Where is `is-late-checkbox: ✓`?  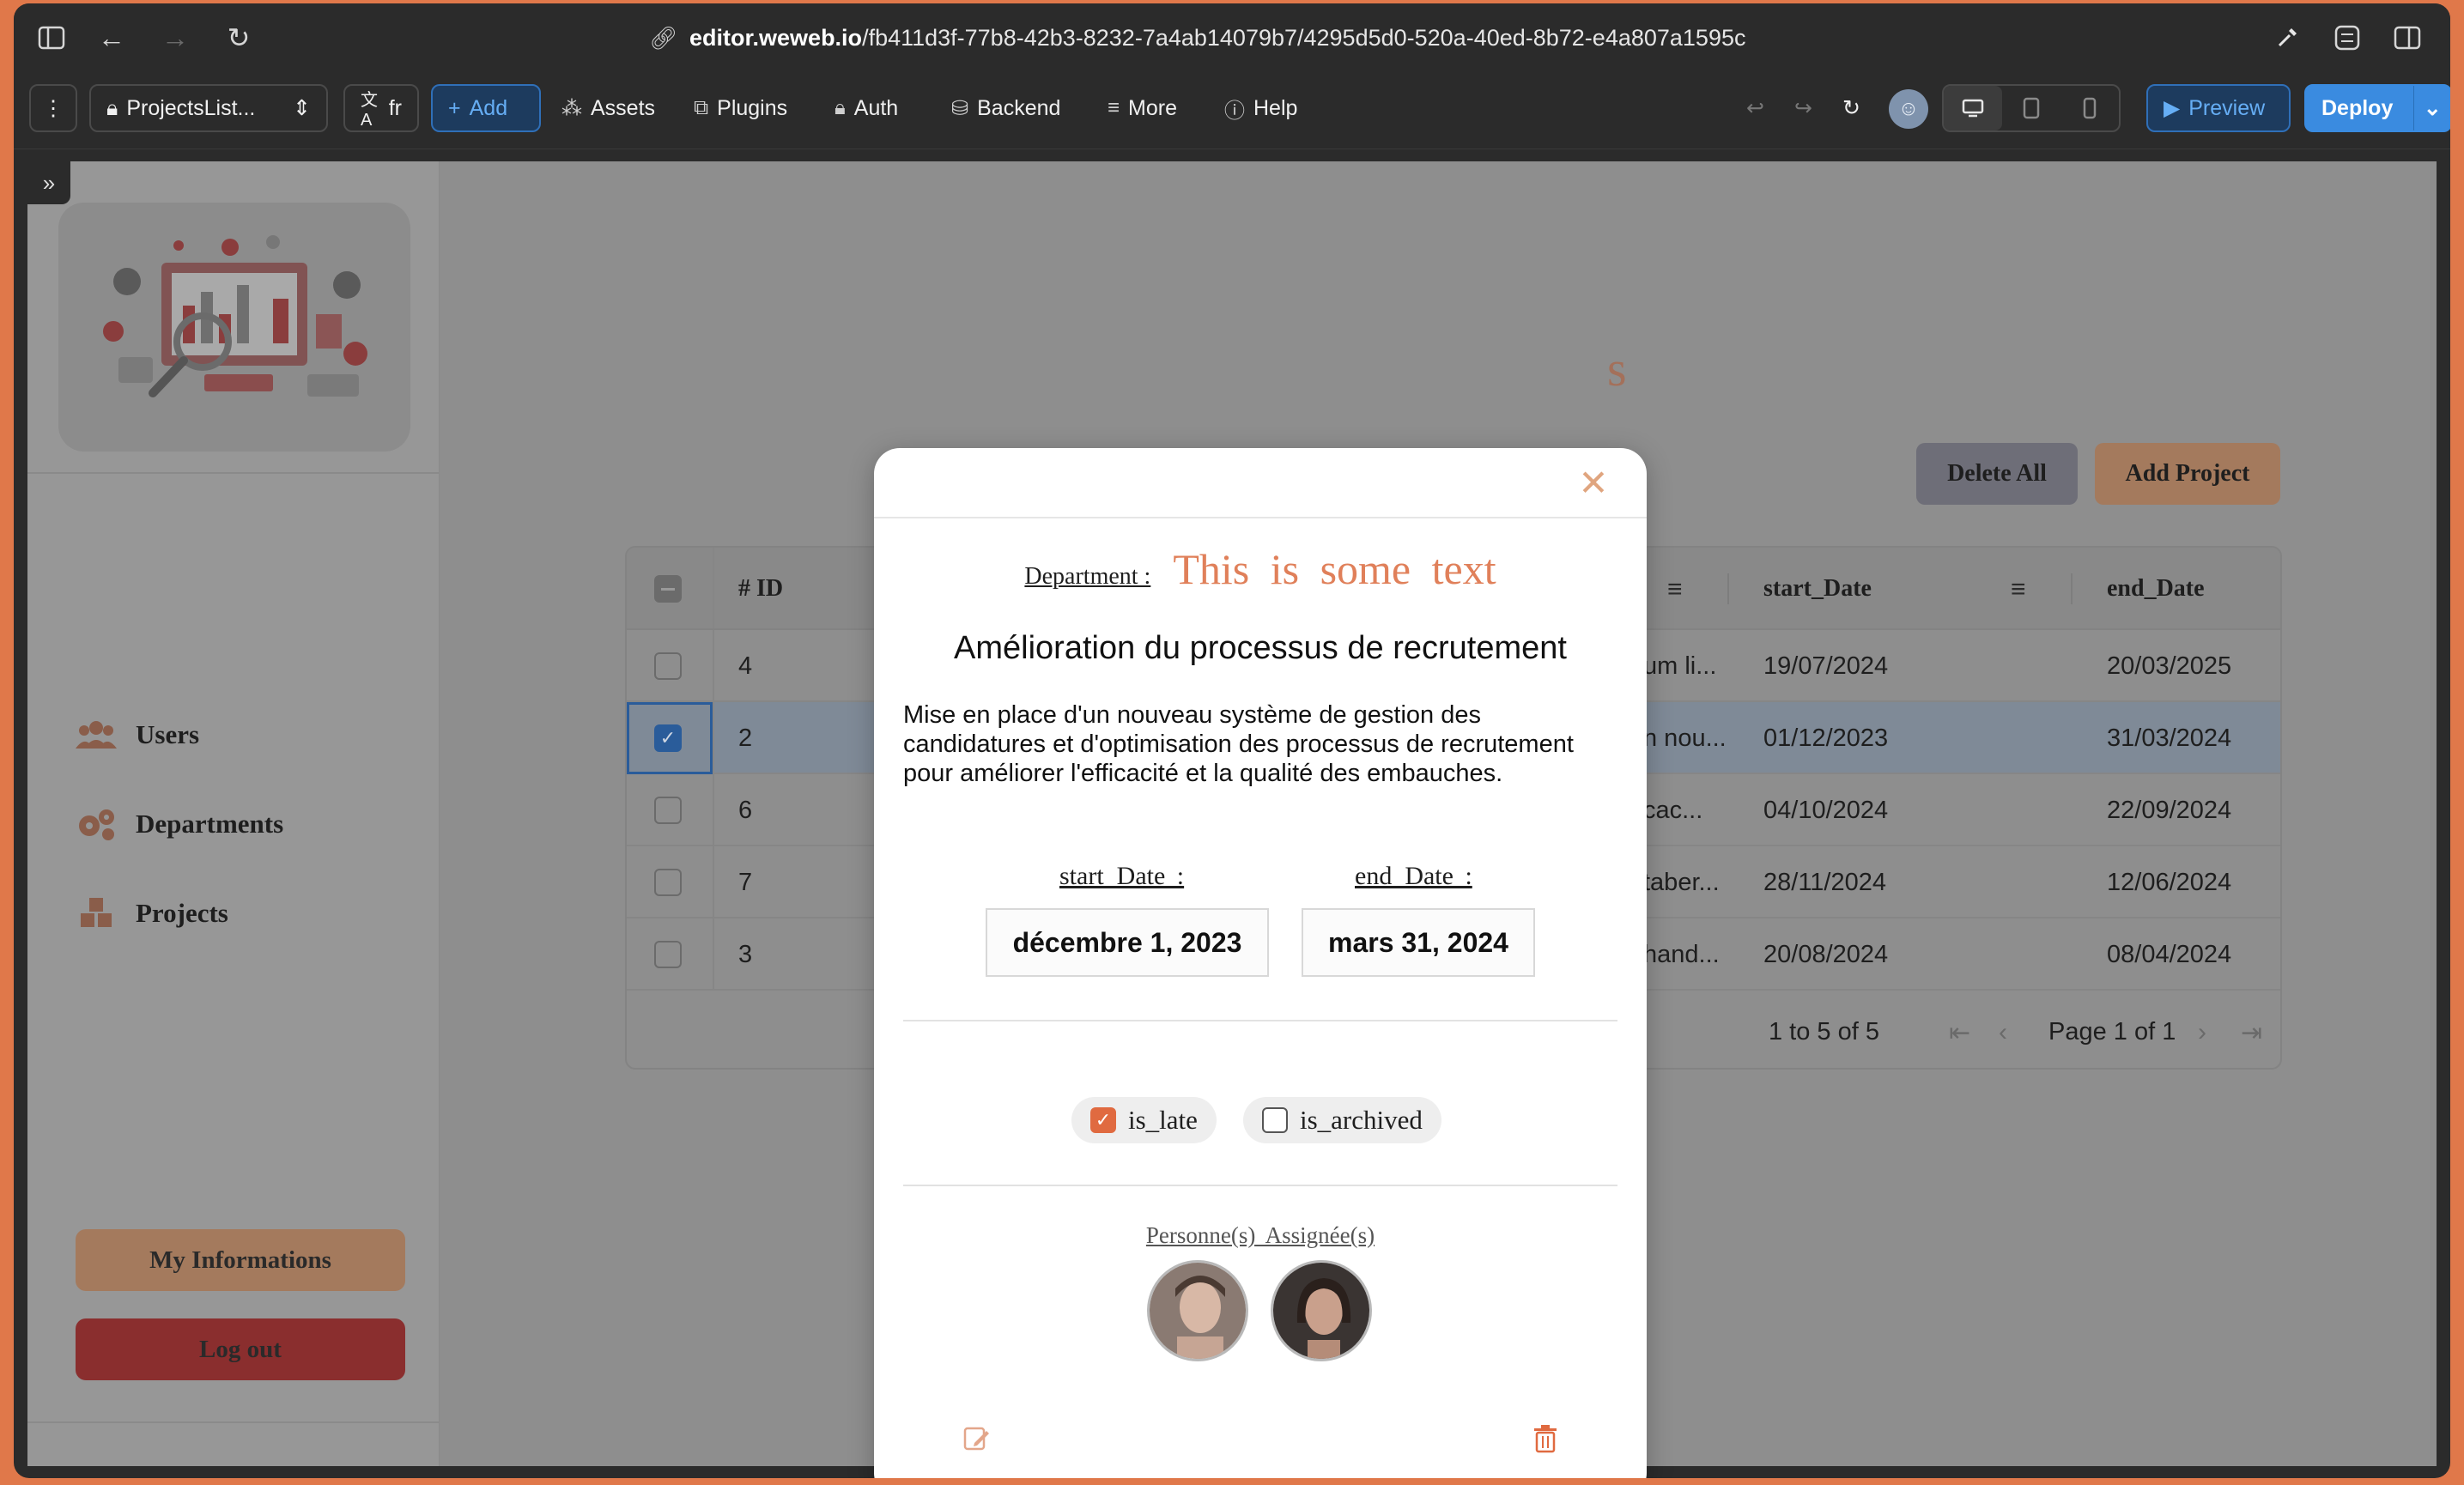
is-late-checkbox: ✓ is located at coordinates (1103, 1120).